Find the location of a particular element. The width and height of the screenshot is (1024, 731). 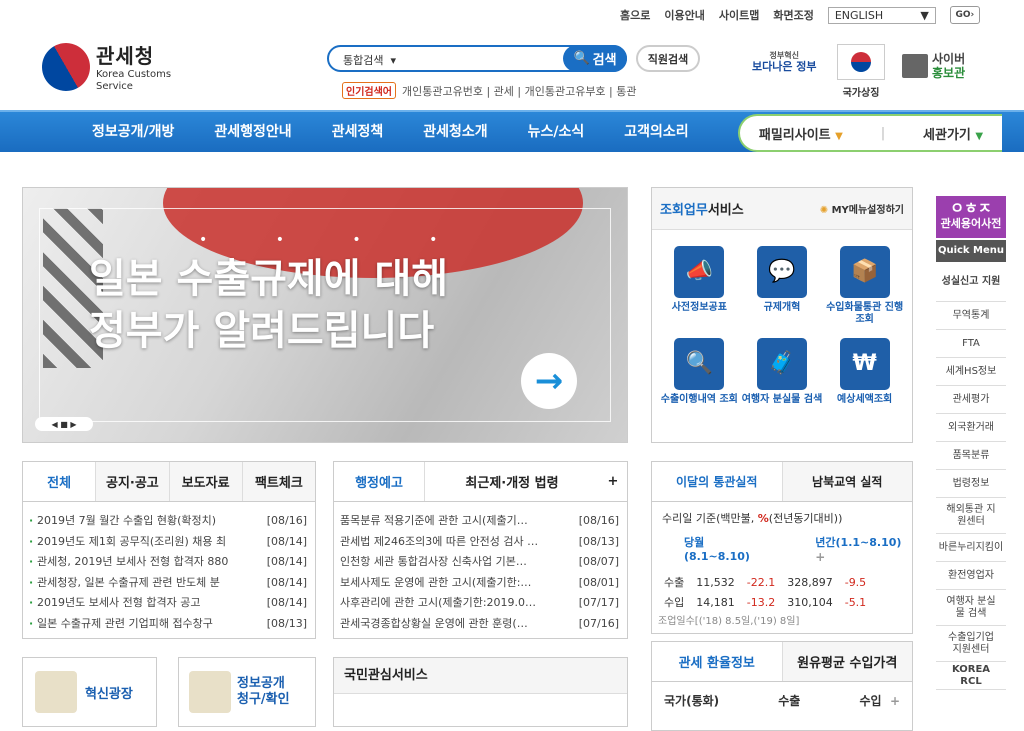

pr-line1: 사이버 is located at coordinates (949, 59).